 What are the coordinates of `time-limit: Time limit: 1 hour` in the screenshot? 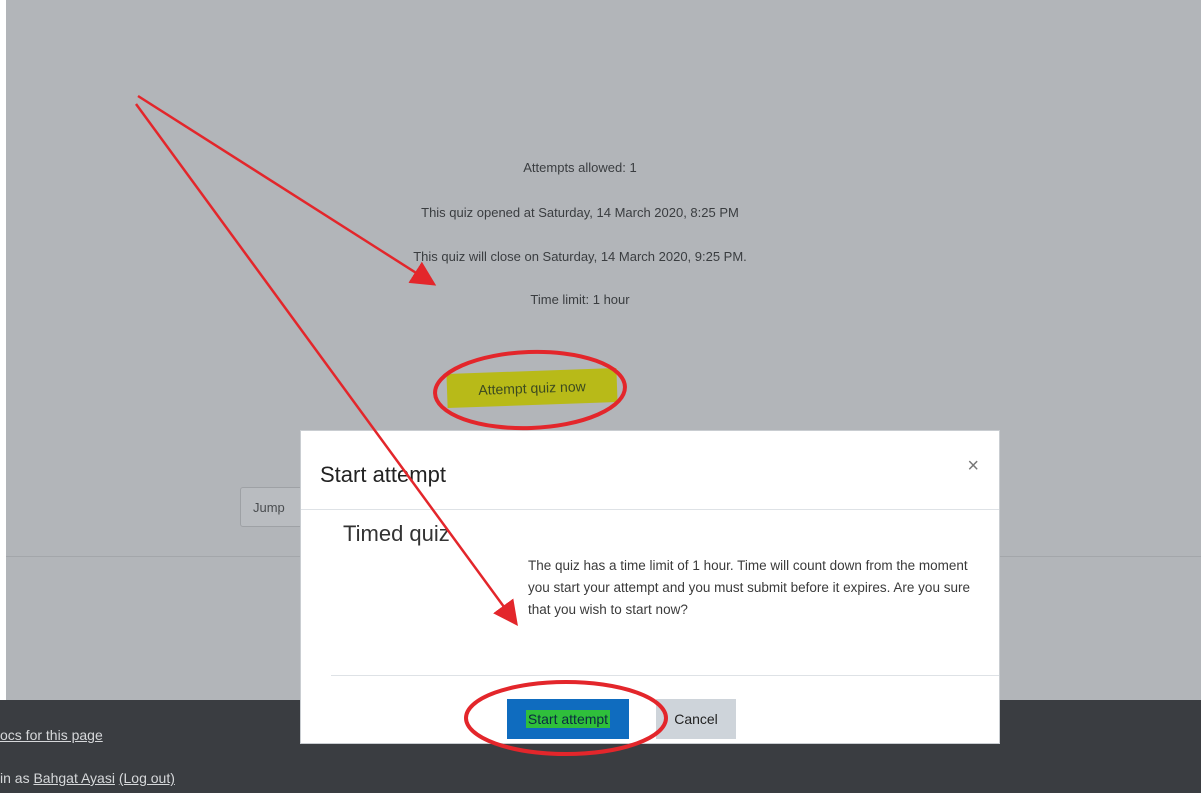 It's located at (580, 299).